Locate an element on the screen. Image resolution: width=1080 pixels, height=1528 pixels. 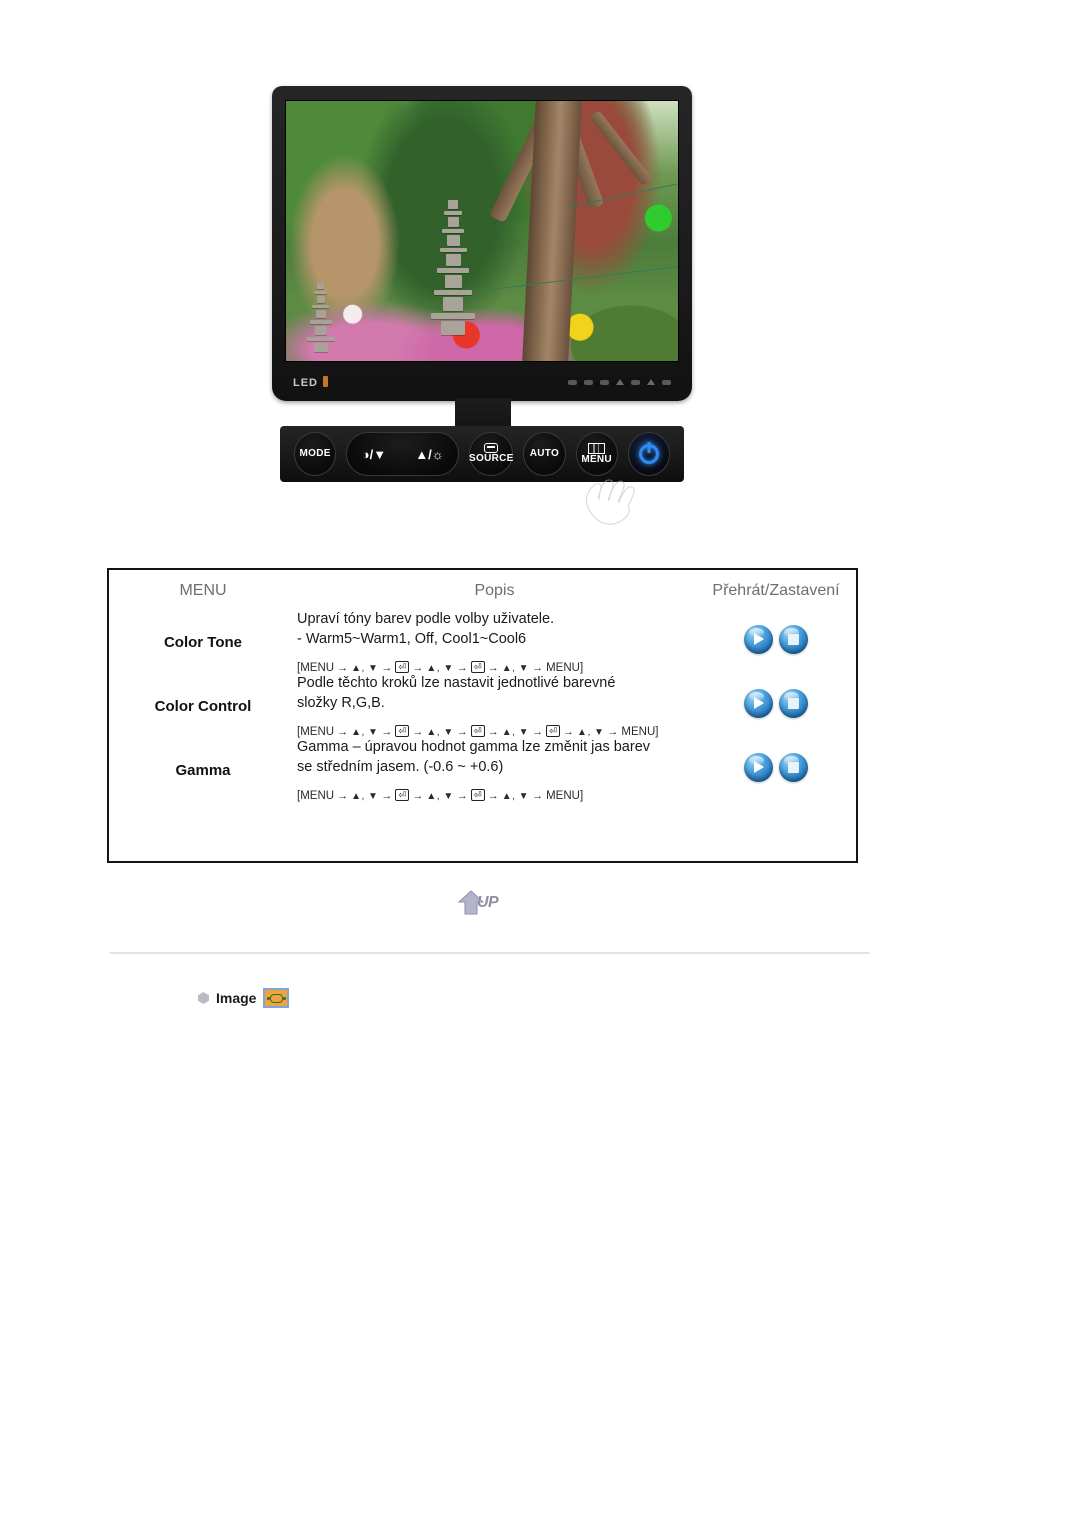
column-header-menu: MENU is located at coordinates (203, 590).